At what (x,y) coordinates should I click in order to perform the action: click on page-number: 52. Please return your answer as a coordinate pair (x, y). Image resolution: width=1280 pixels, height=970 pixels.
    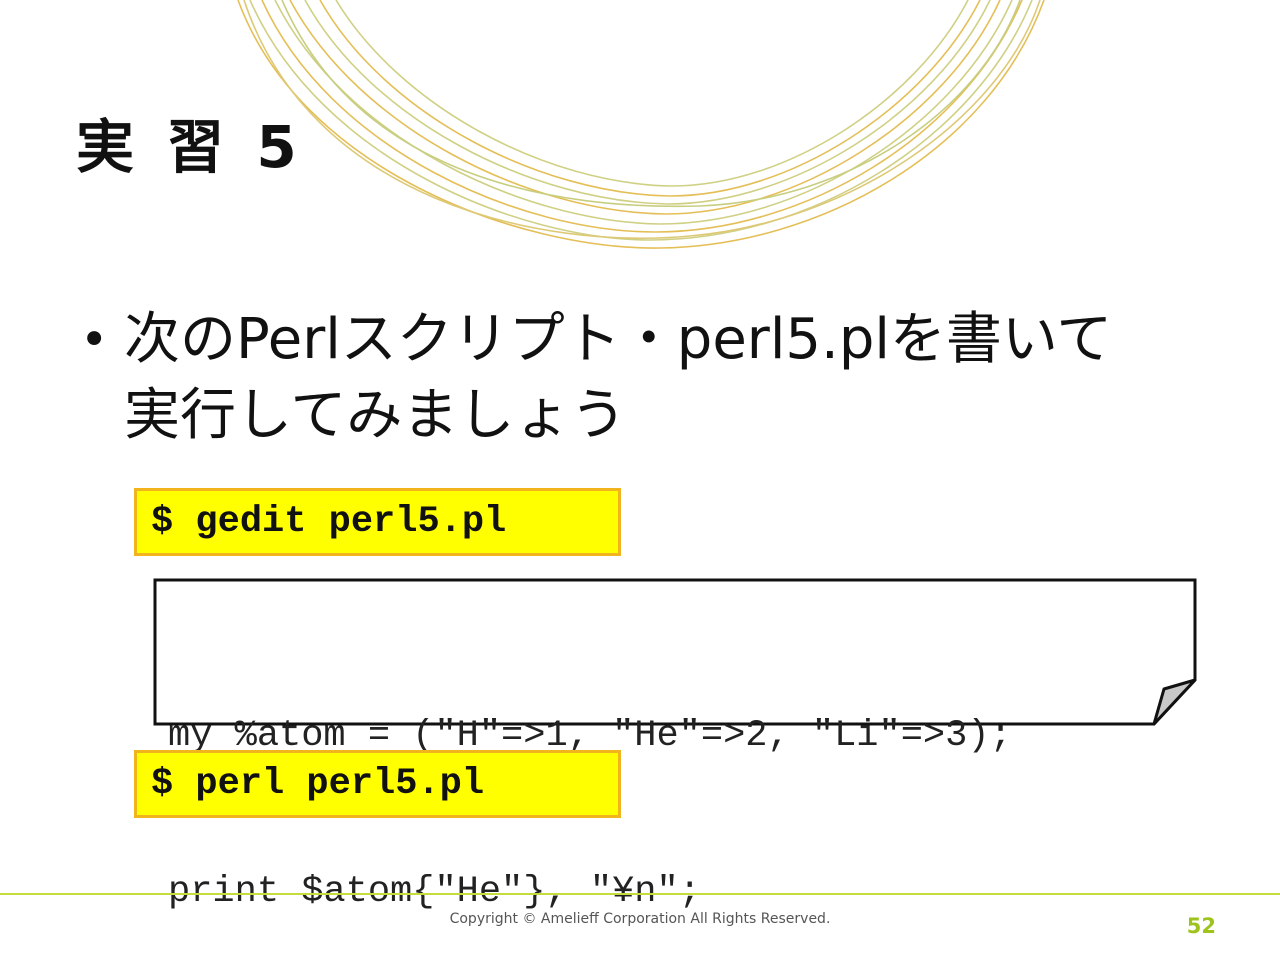
    Looking at the image, I should click on (1201, 926).